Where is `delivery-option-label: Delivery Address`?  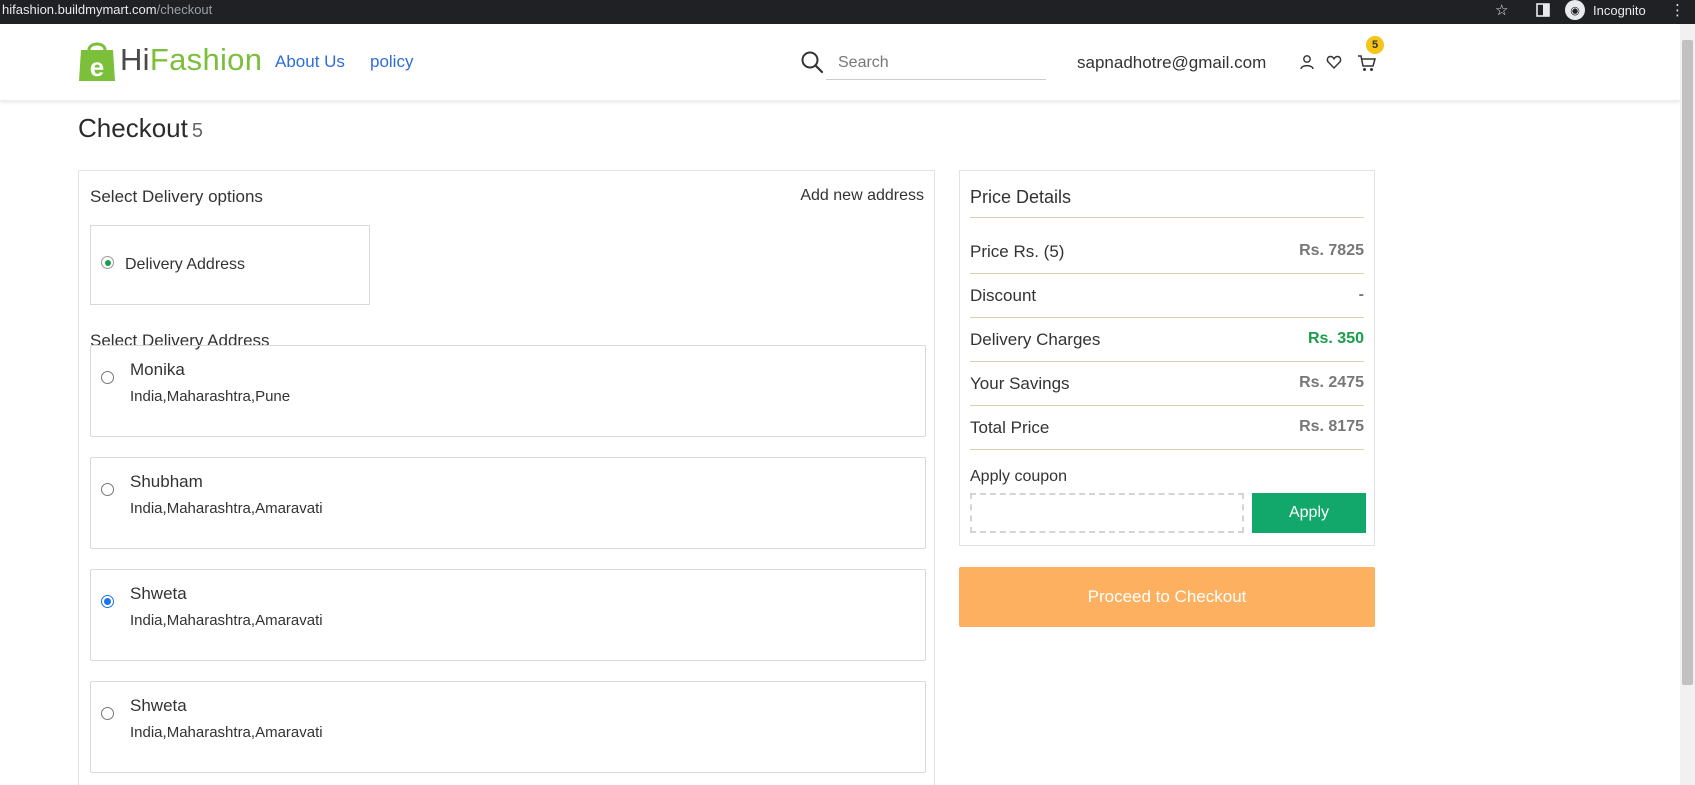 delivery-option-label: Delivery Address is located at coordinates (185, 264).